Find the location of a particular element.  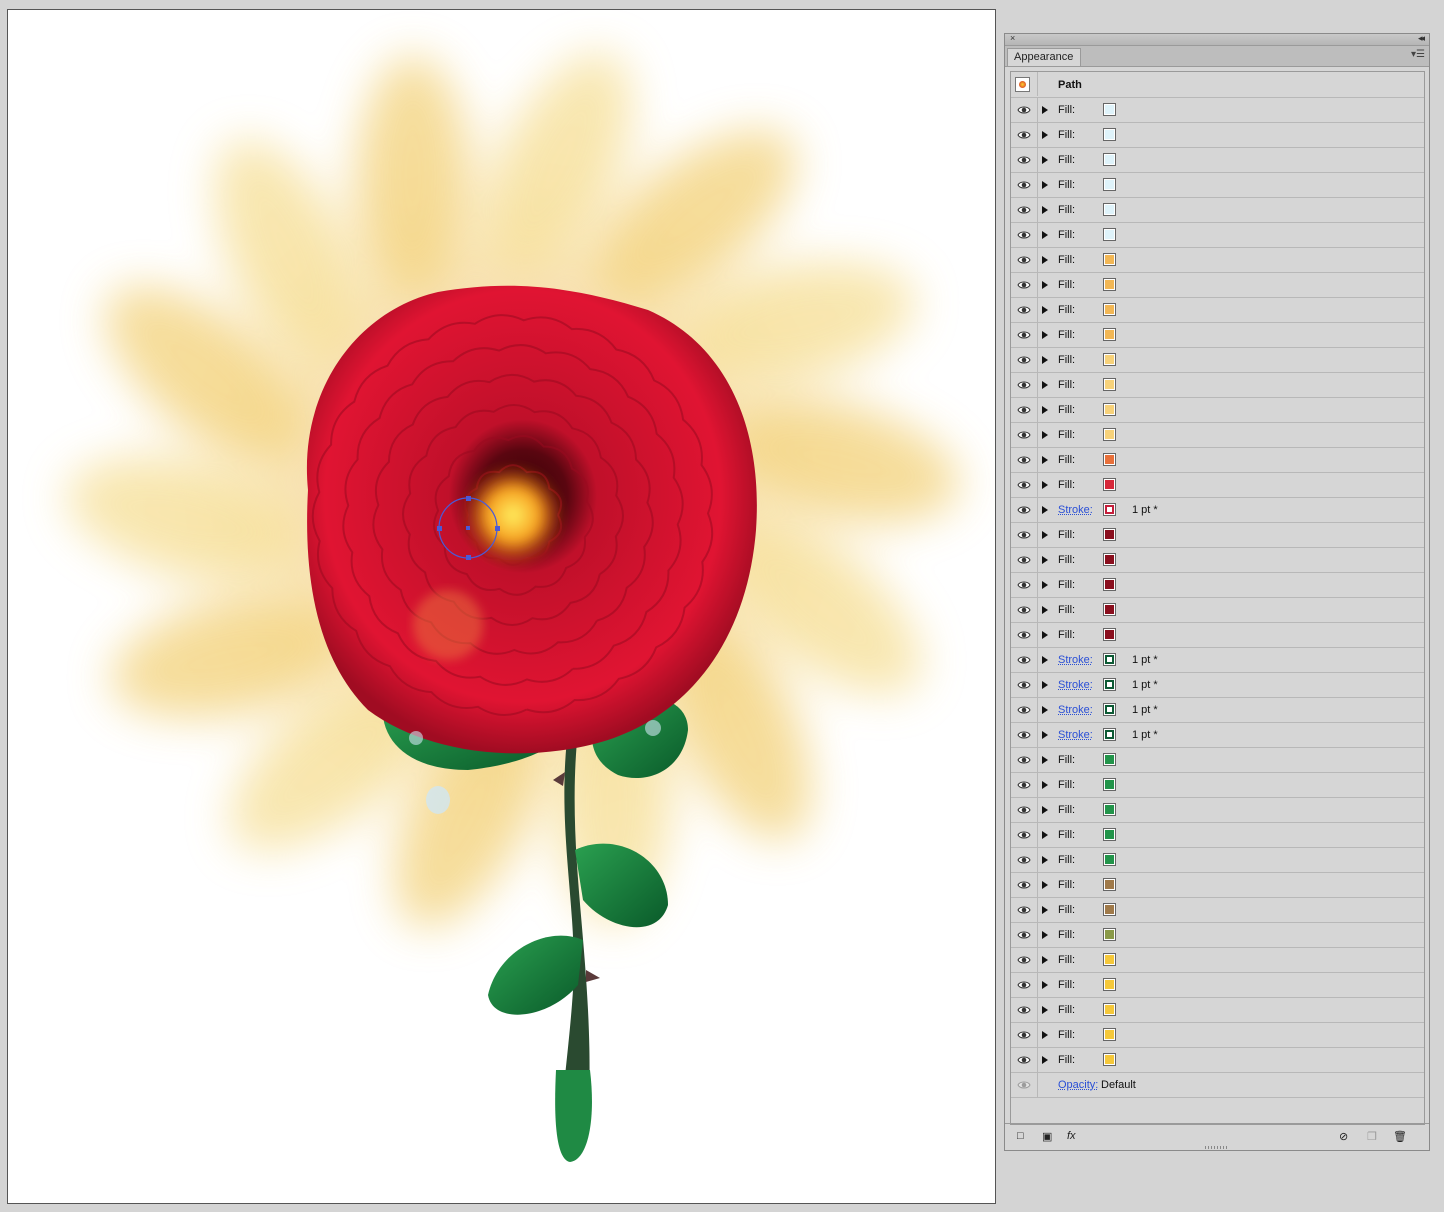

opacity-label: Opacity: is located at coordinates (1078, 1085).